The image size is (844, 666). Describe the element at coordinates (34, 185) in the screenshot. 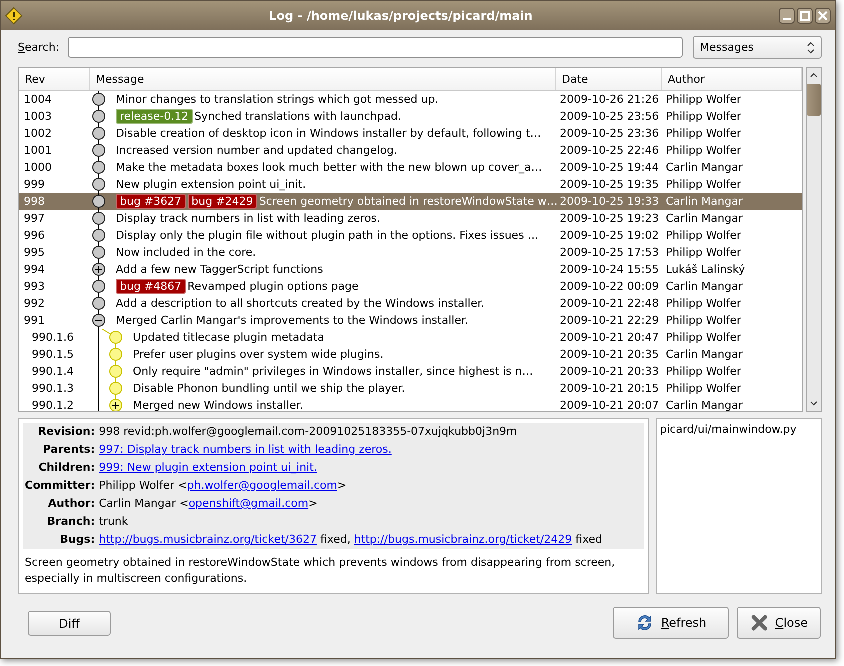

I see `rev-cell-text: 999` at that location.